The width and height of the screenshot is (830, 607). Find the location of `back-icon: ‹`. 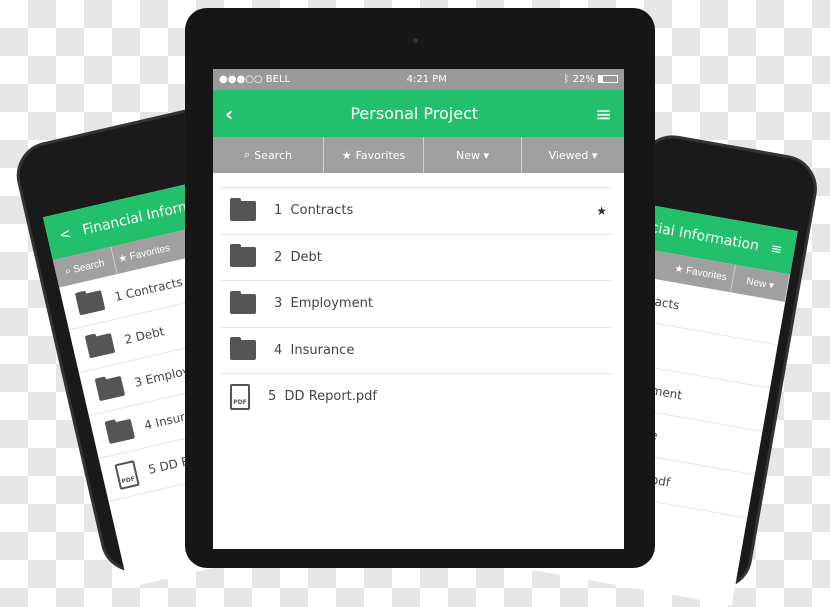

back-icon: ‹ is located at coordinates (229, 114).